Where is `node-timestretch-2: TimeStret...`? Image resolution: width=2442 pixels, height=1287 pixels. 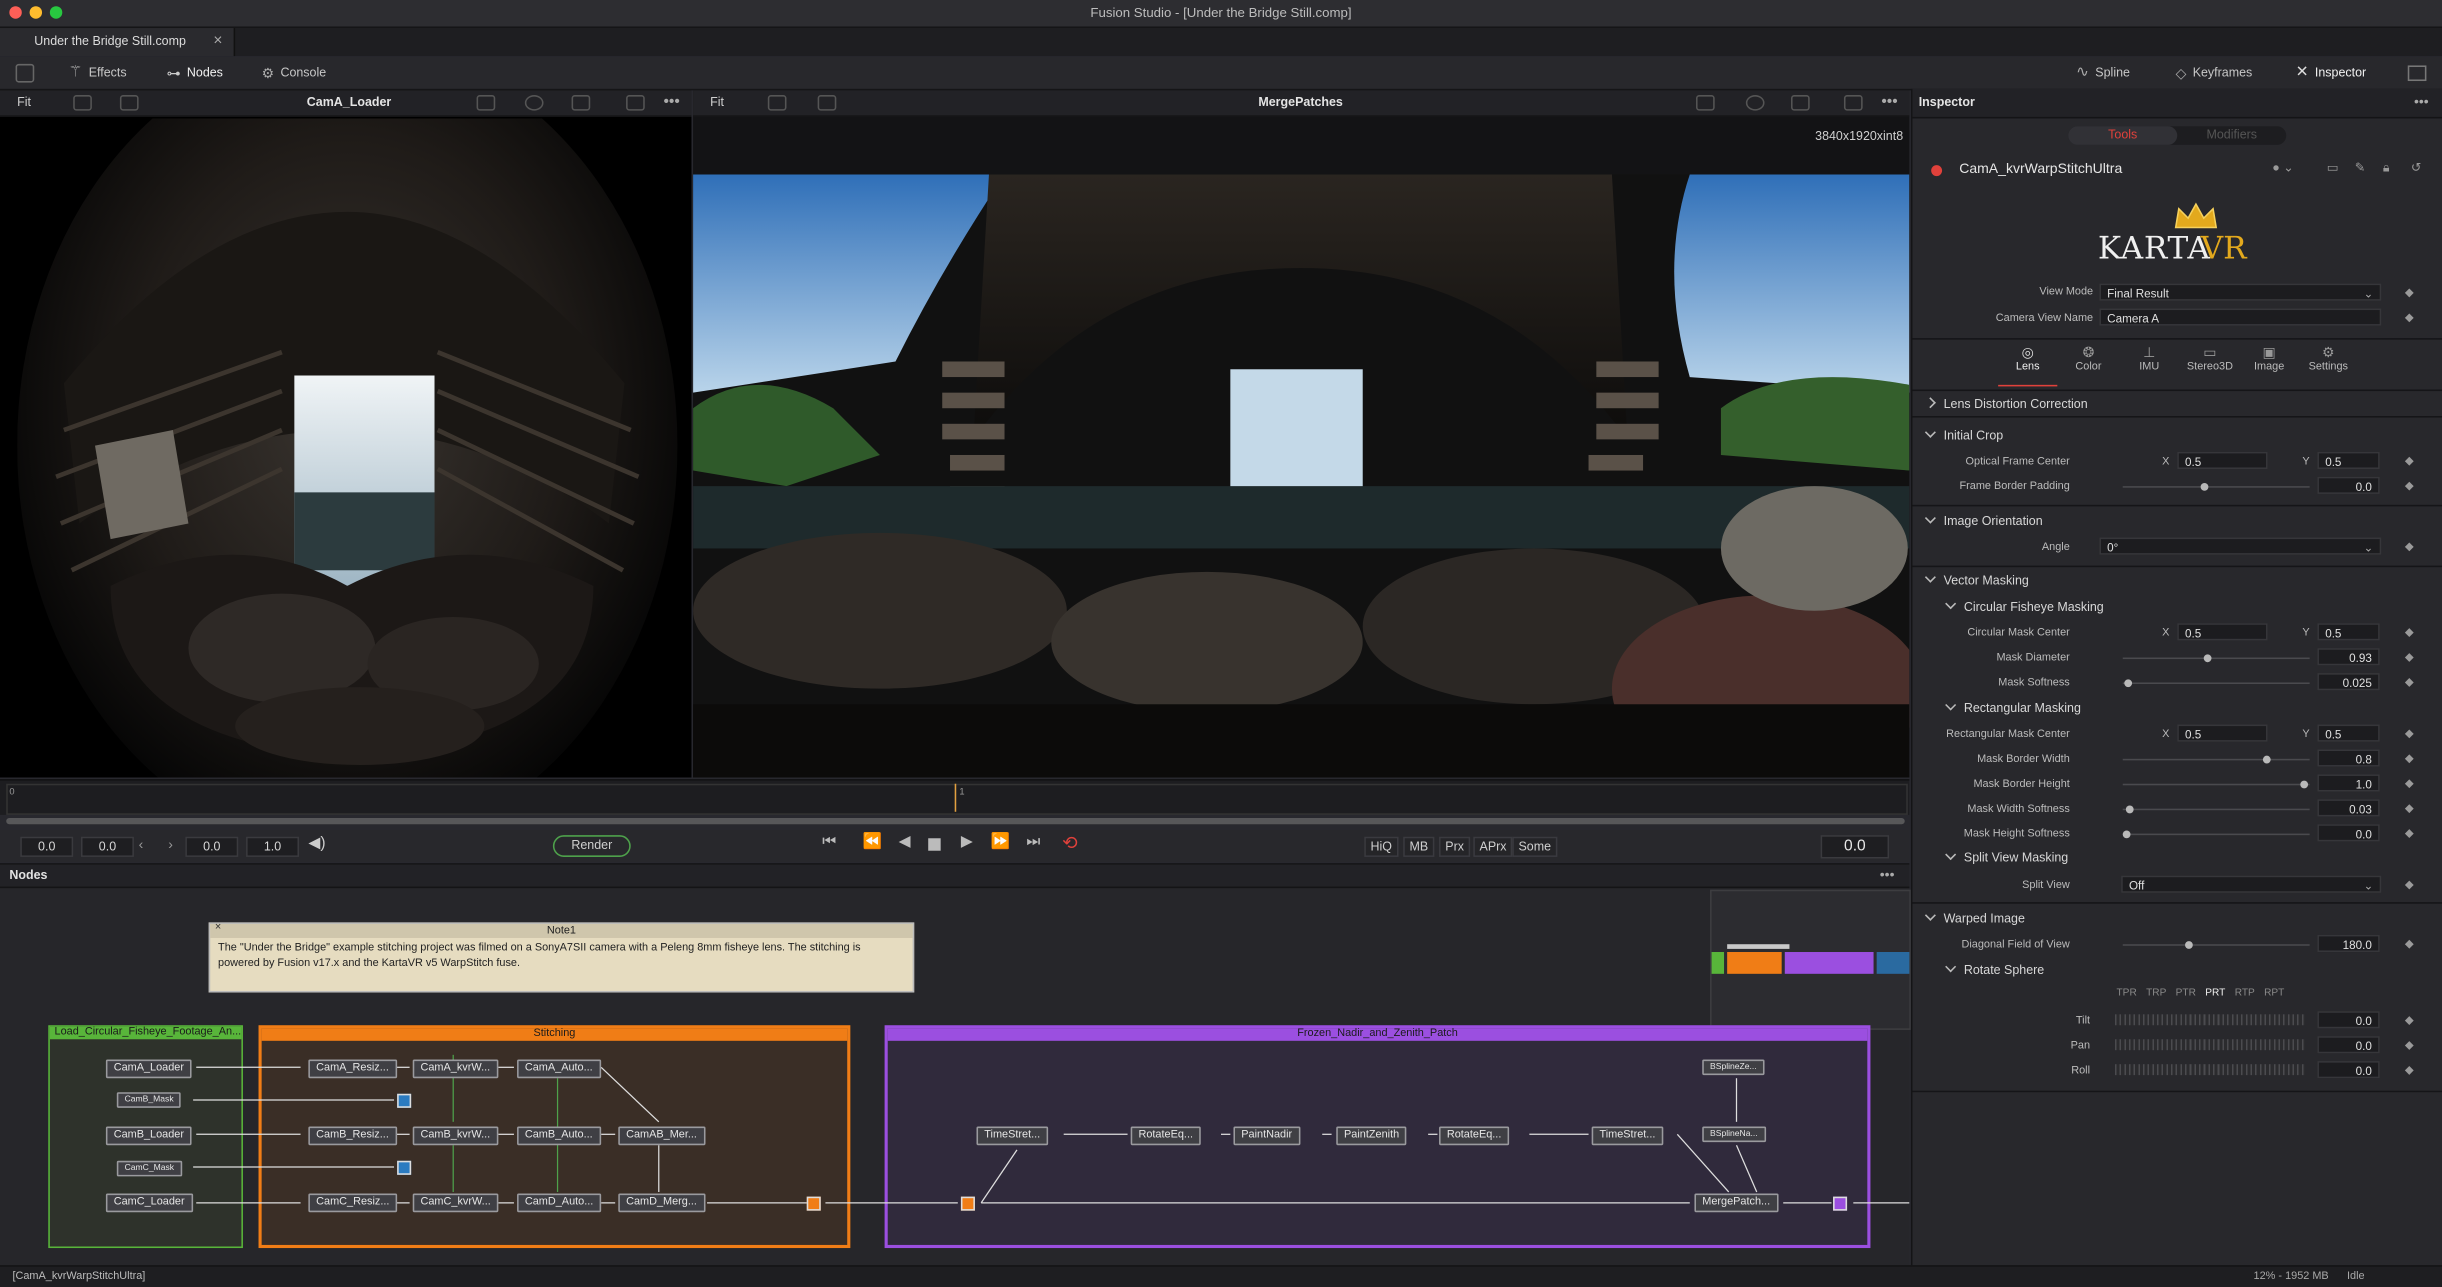 node-timestretch-2: TimeStret... is located at coordinates (1627, 1136).